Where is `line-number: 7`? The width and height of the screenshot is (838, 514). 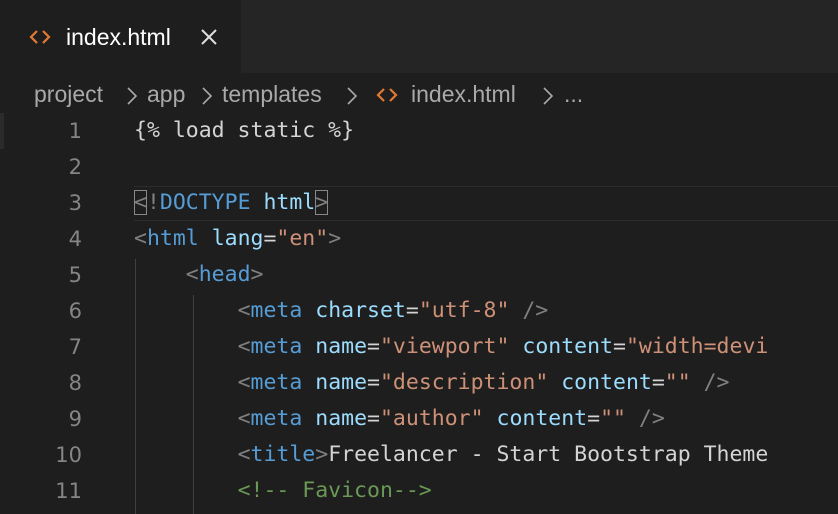 line-number: 7 is located at coordinates (75, 347).